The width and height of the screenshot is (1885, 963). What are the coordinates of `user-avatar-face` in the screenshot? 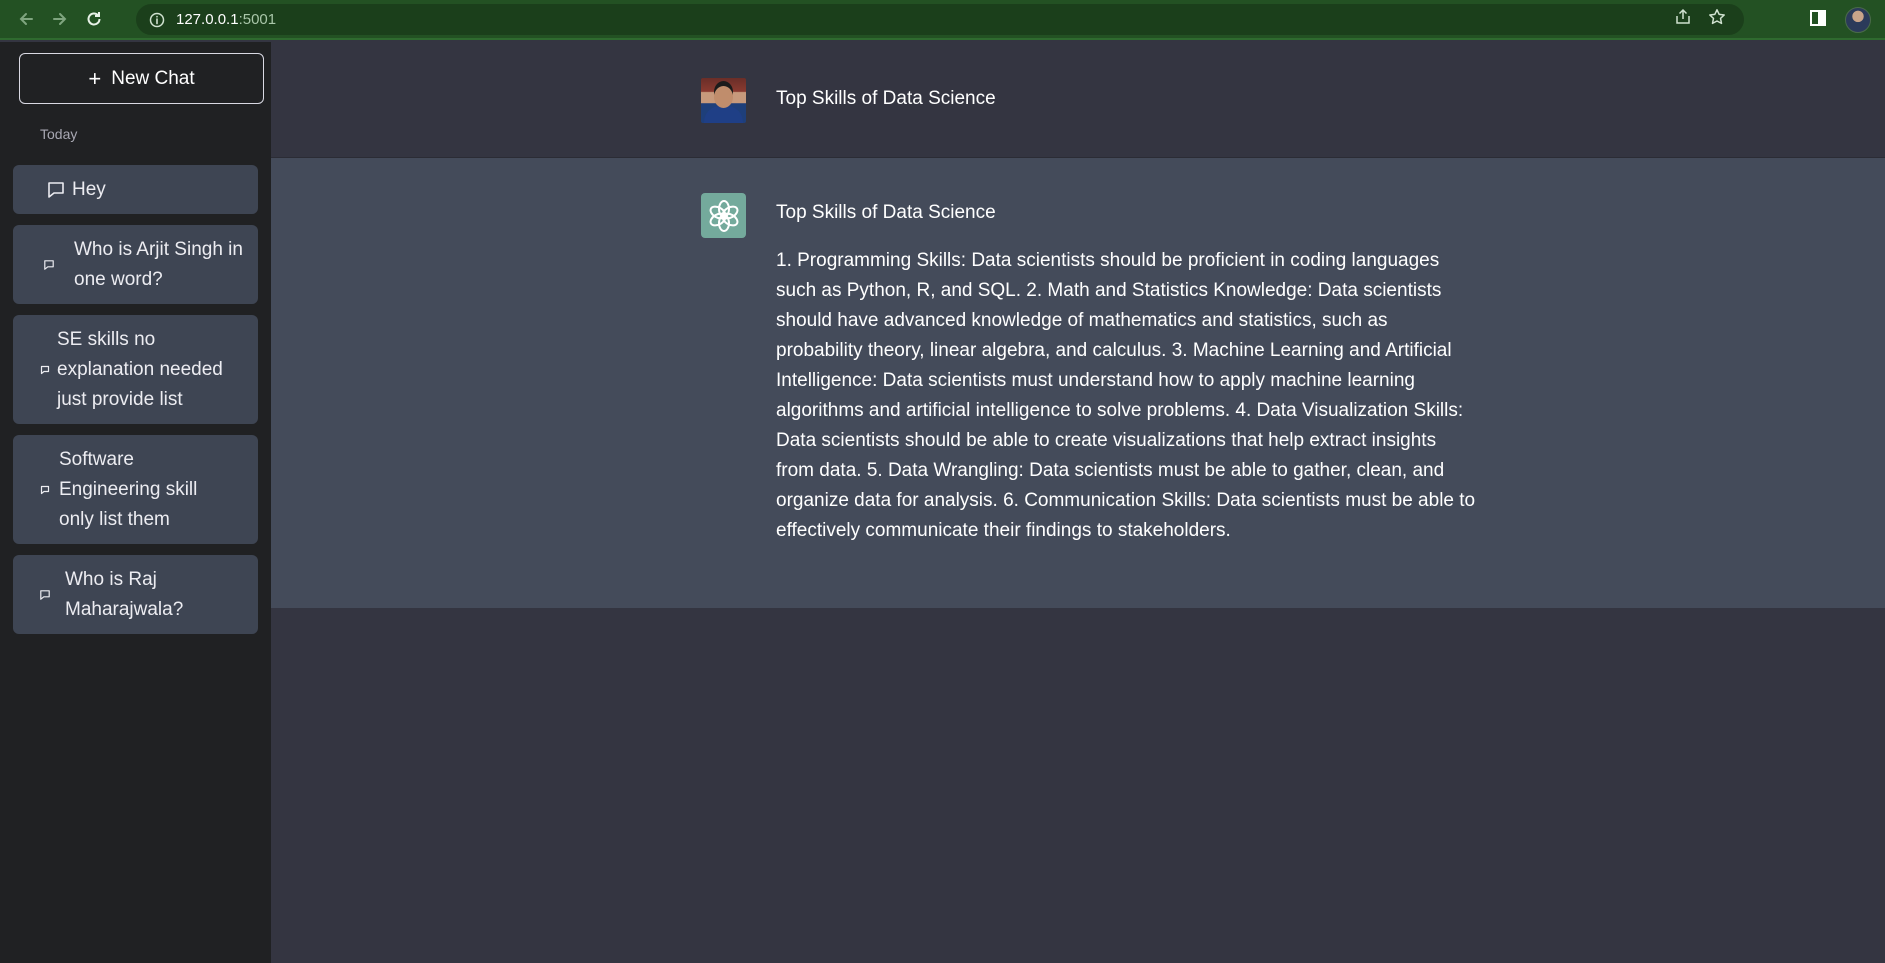 It's located at (723, 97).